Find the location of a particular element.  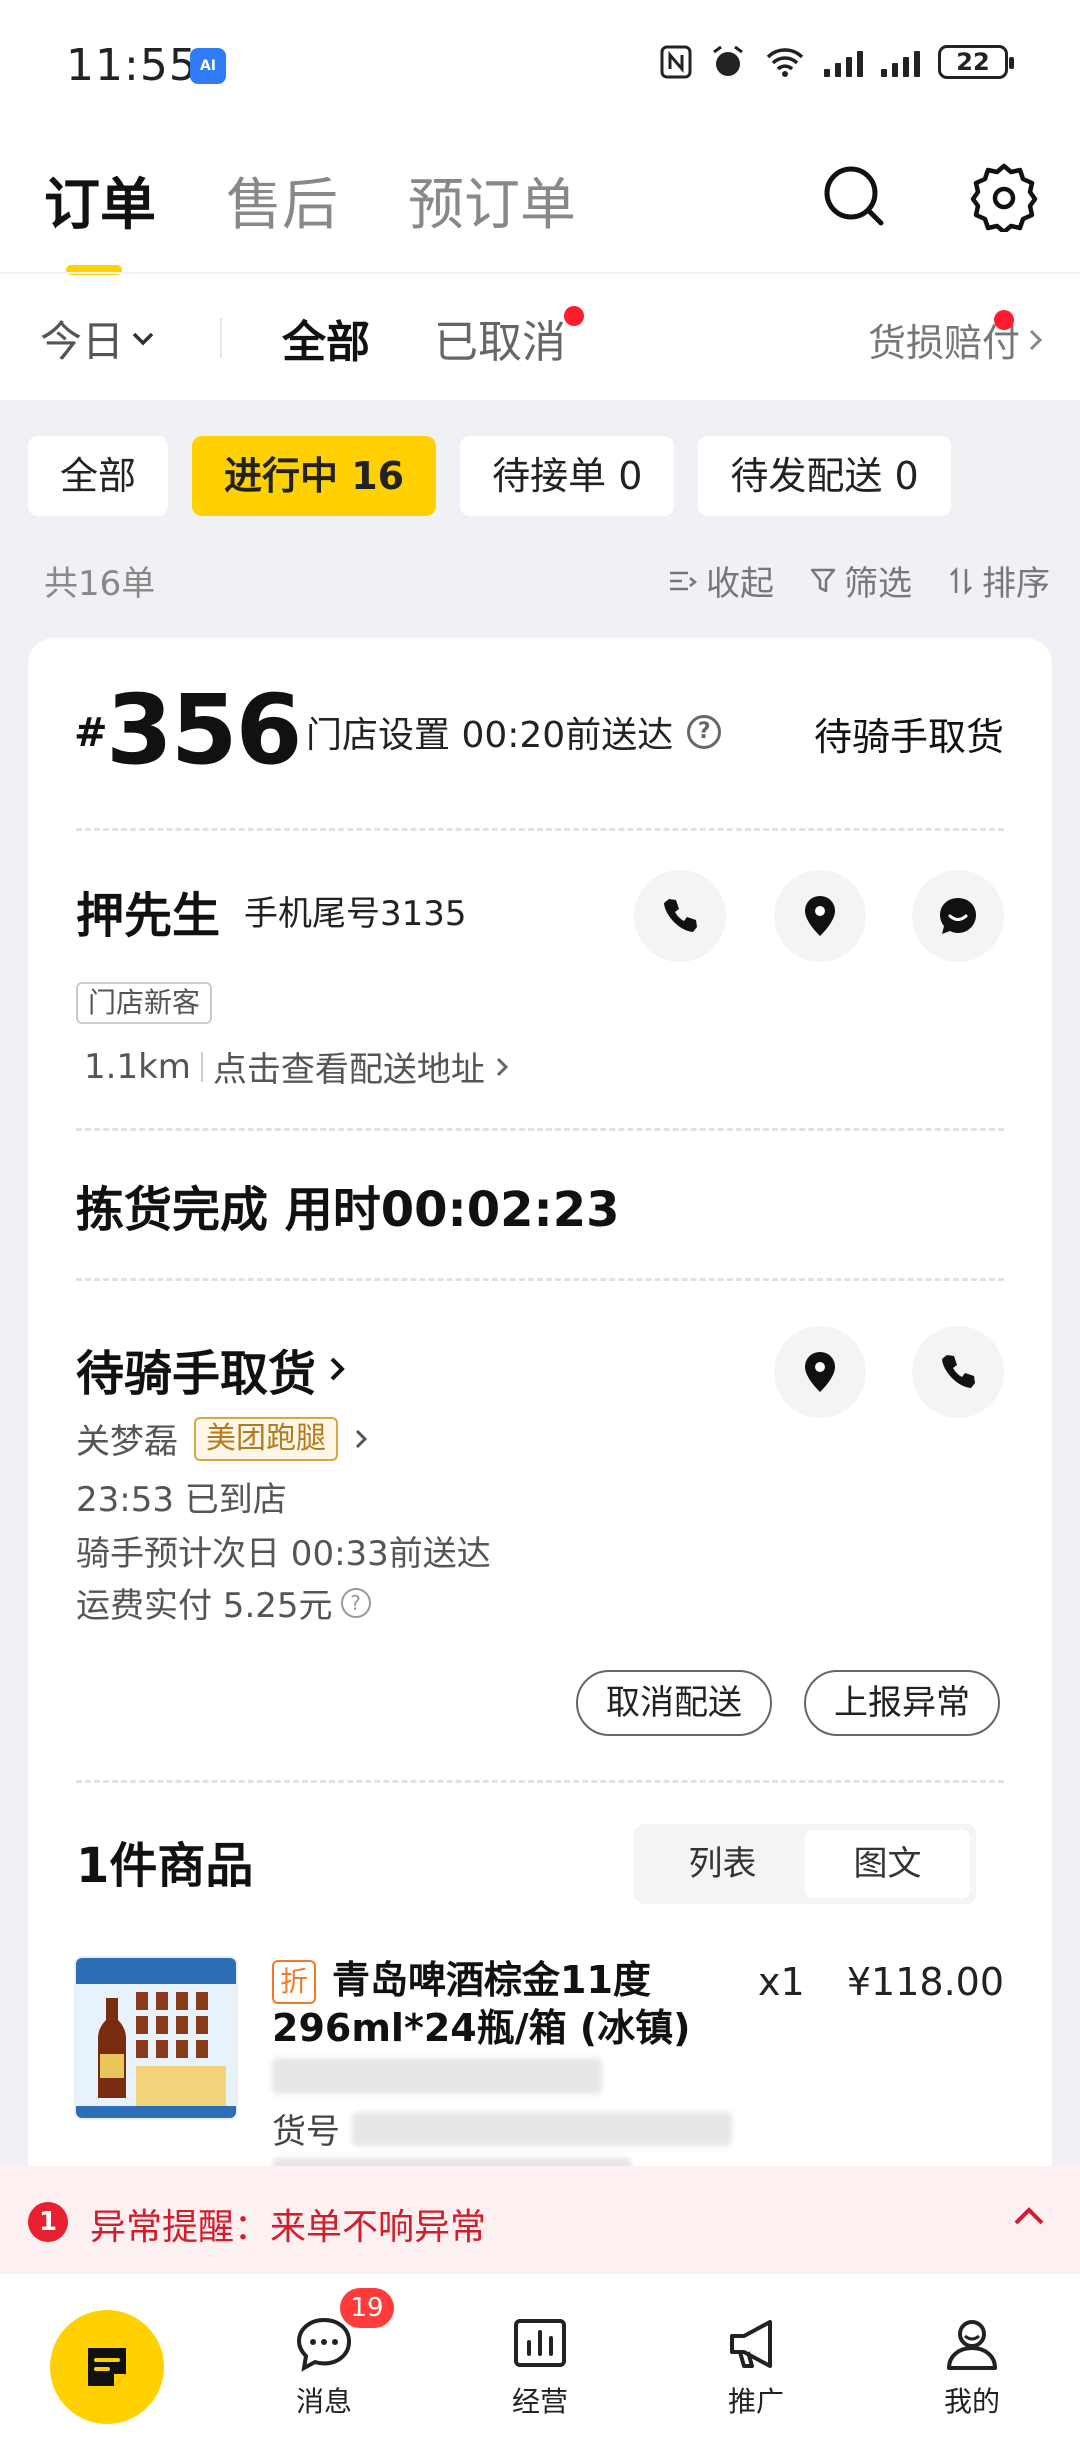

rider-arrived: 23:53 已到店 is located at coordinates (181, 1500).